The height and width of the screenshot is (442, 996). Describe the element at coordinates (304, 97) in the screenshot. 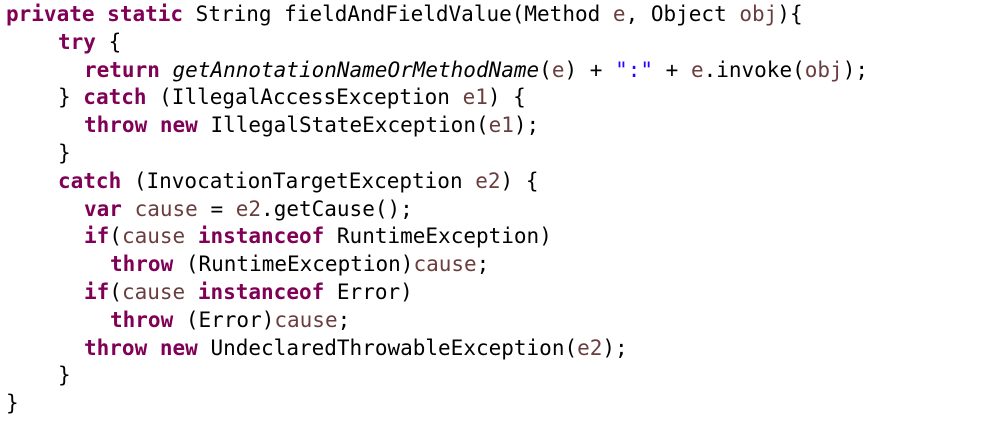

I see `code-token: (IllegalAccessException` at that location.